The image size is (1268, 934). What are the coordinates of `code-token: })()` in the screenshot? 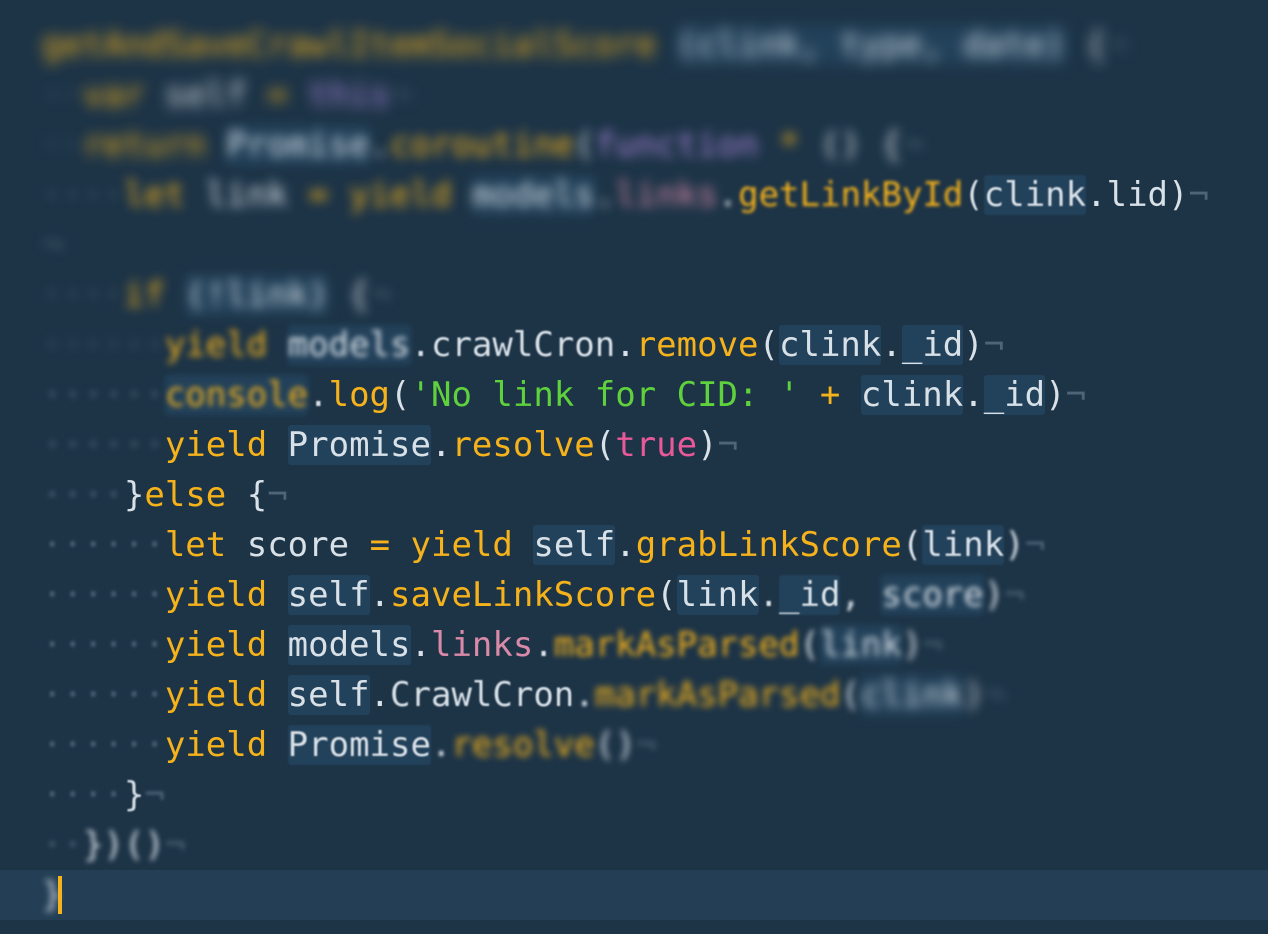 It's located at (123, 845).